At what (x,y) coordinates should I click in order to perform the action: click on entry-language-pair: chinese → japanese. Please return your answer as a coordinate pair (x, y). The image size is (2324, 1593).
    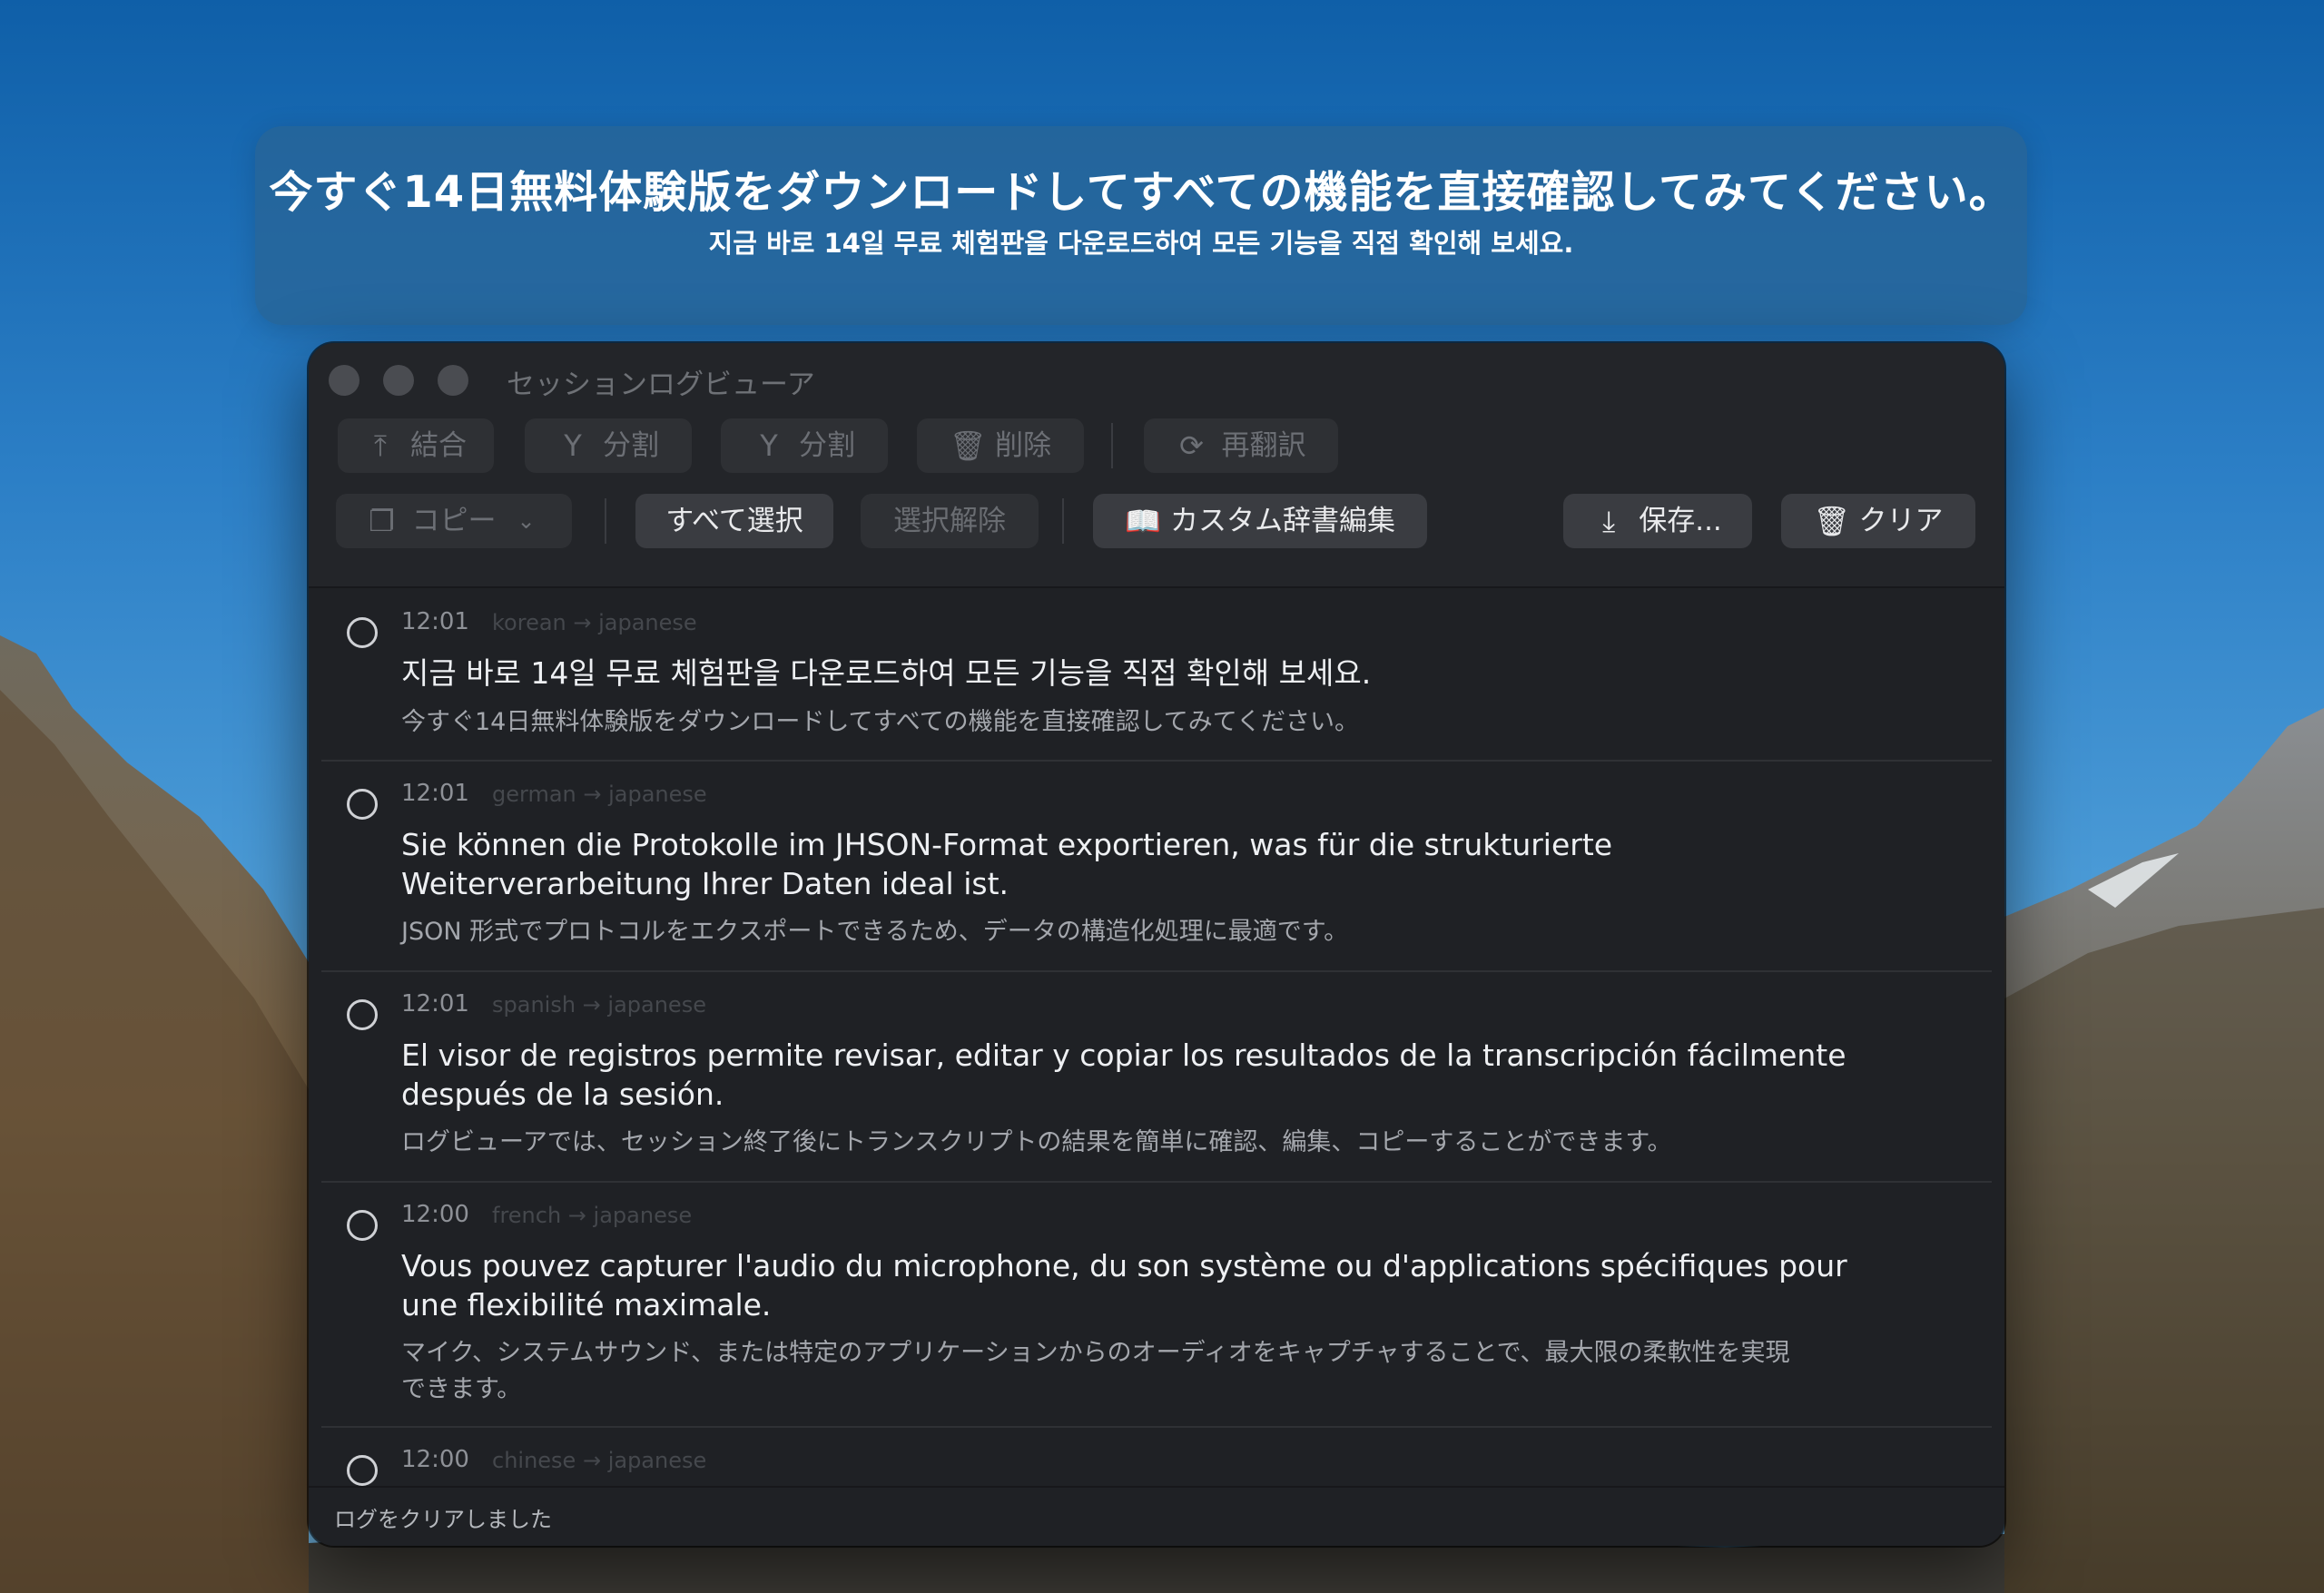
    Looking at the image, I should click on (599, 1460).